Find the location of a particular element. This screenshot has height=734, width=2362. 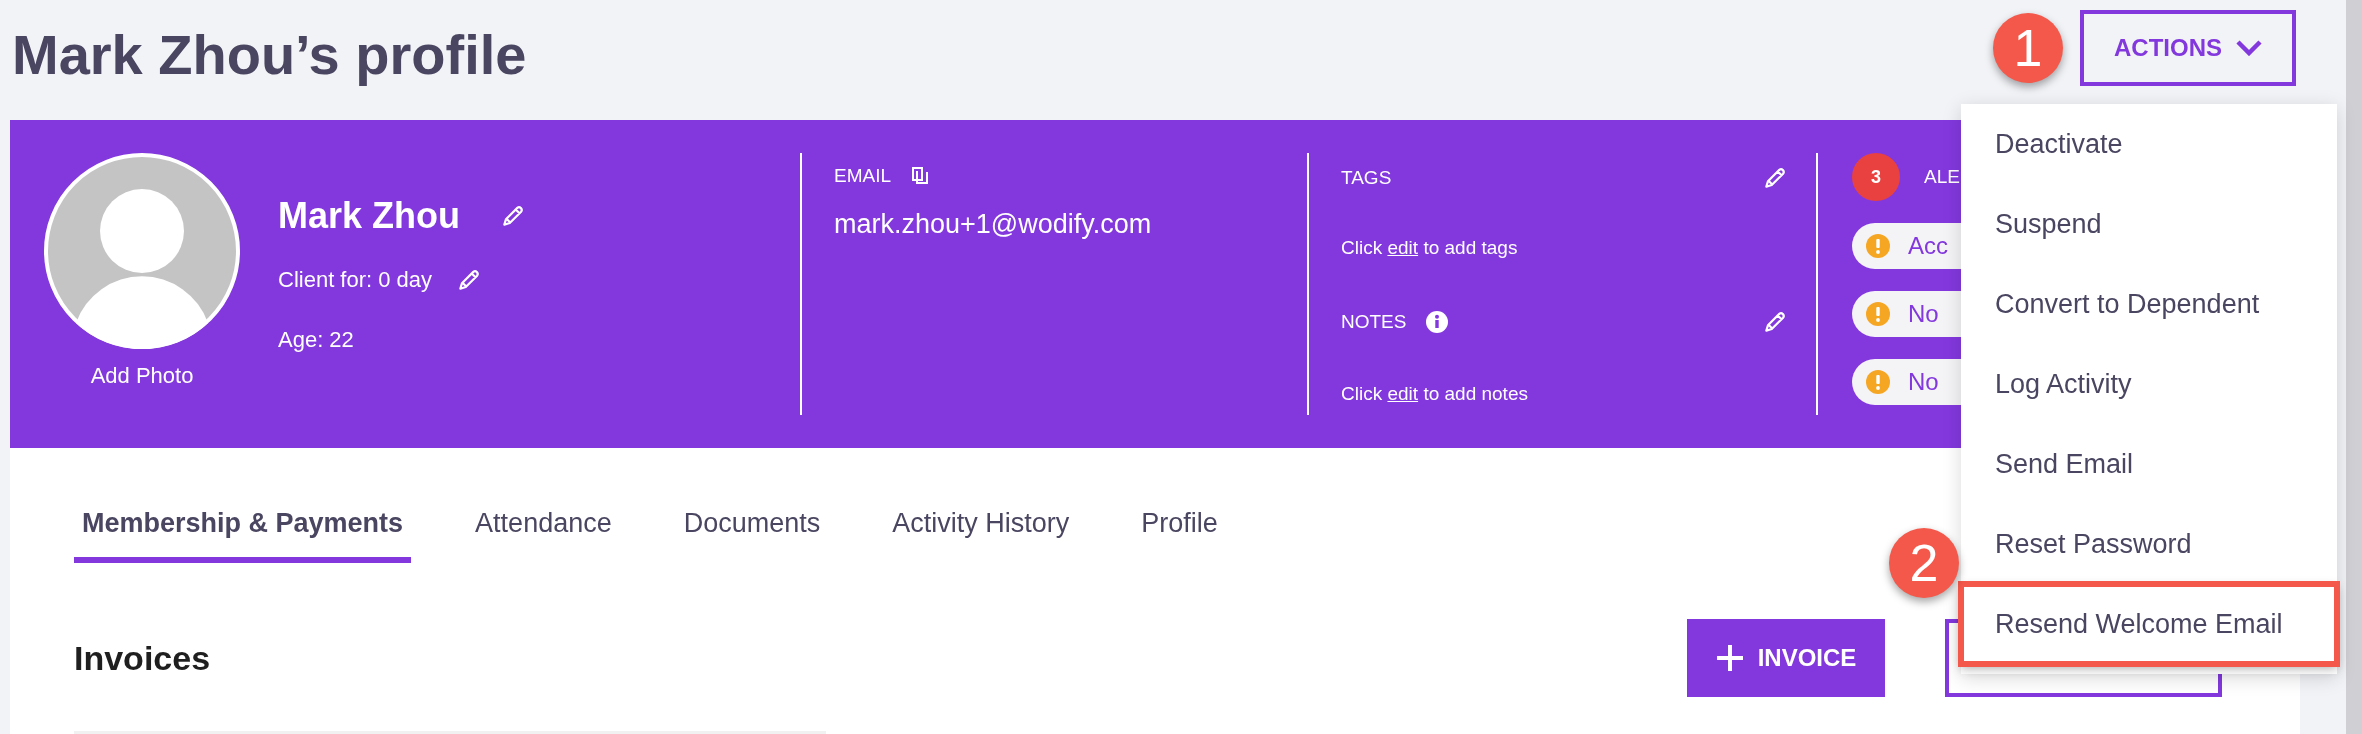

page-title: Mark Zhou’s profile is located at coordinates (269, 54).